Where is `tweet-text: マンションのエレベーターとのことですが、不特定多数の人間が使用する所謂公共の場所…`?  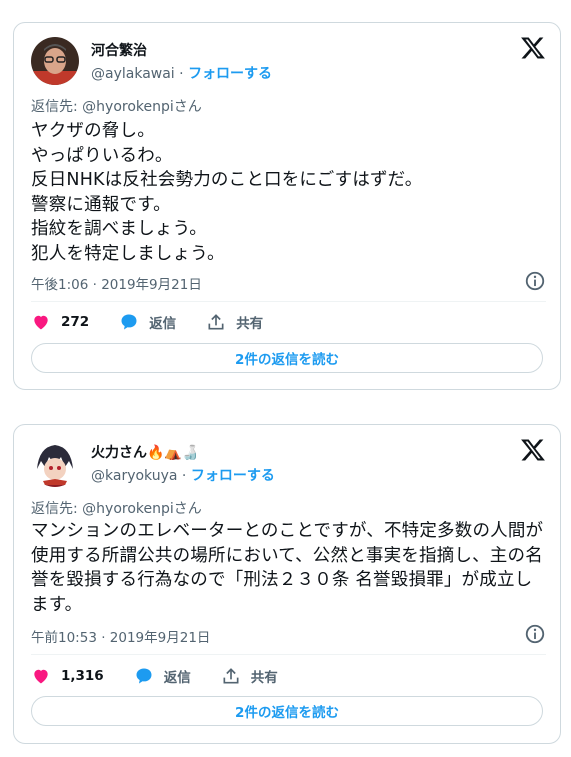
tweet-text: マンションのエレベーターとのことですが、不特定多数の人間が使用する所謂公共の場所… is located at coordinates (287, 568).